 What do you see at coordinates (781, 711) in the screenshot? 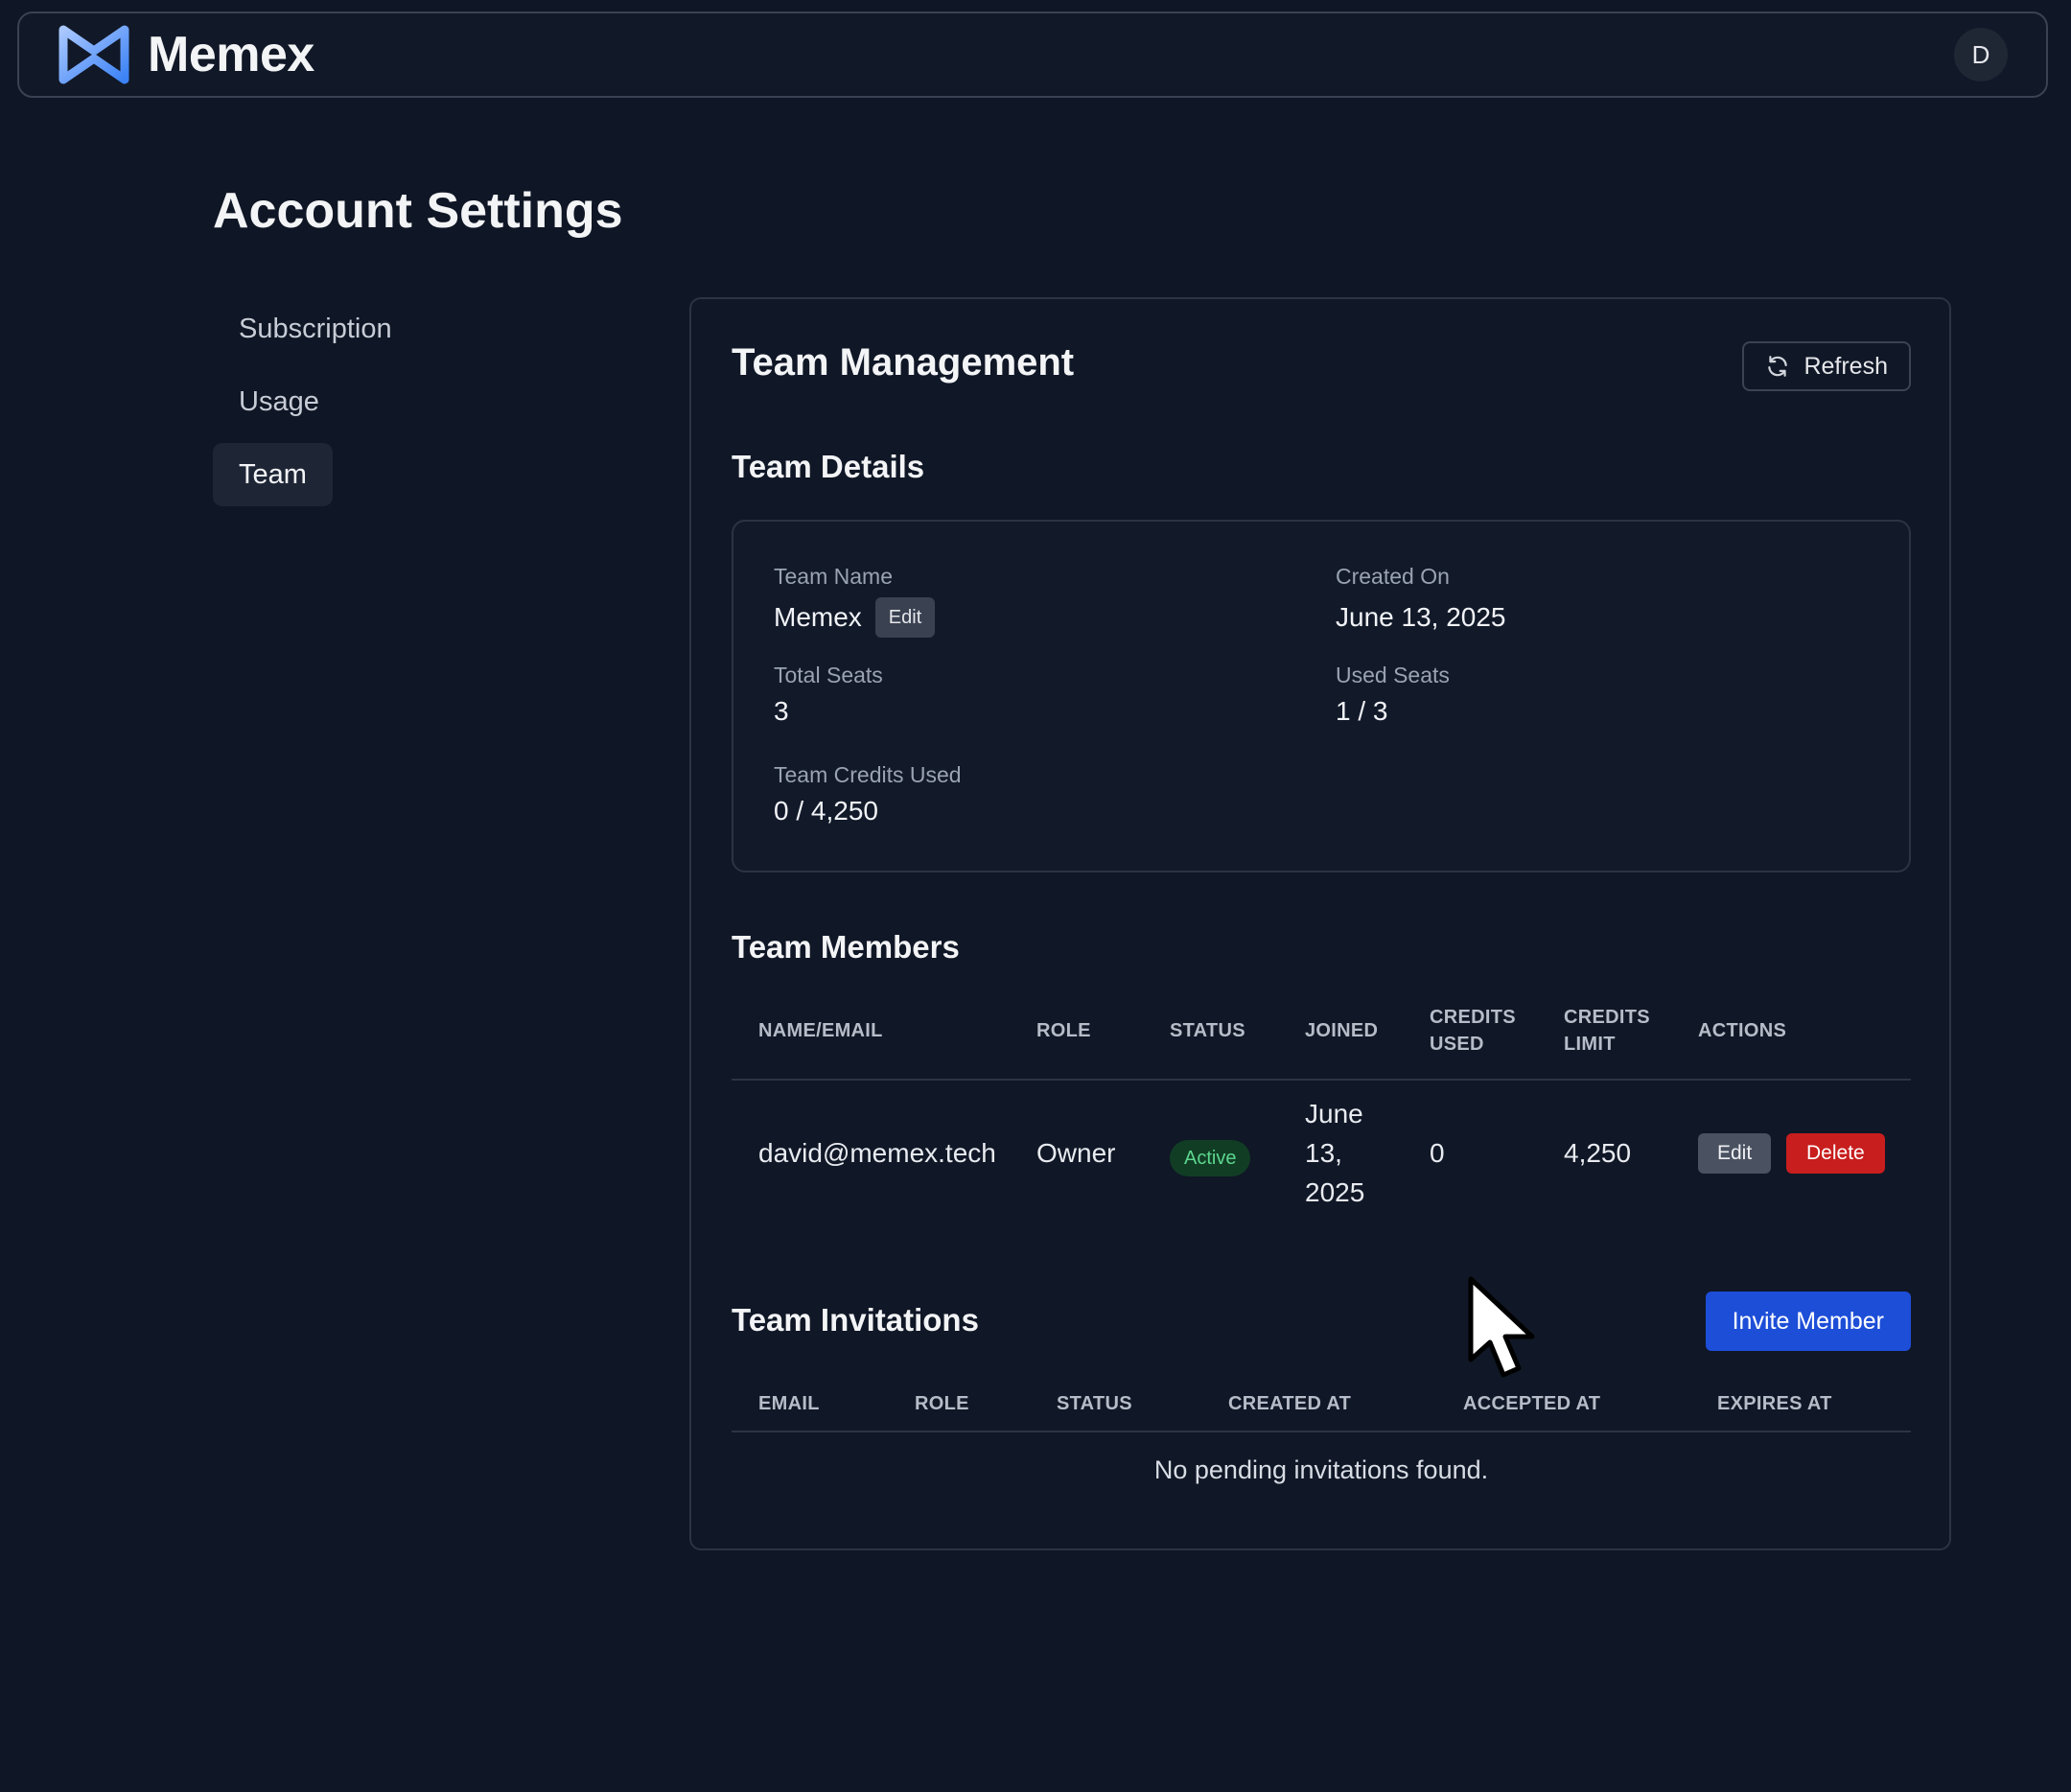
I see `total-seats-value: 3` at bounding box center [781, 711].